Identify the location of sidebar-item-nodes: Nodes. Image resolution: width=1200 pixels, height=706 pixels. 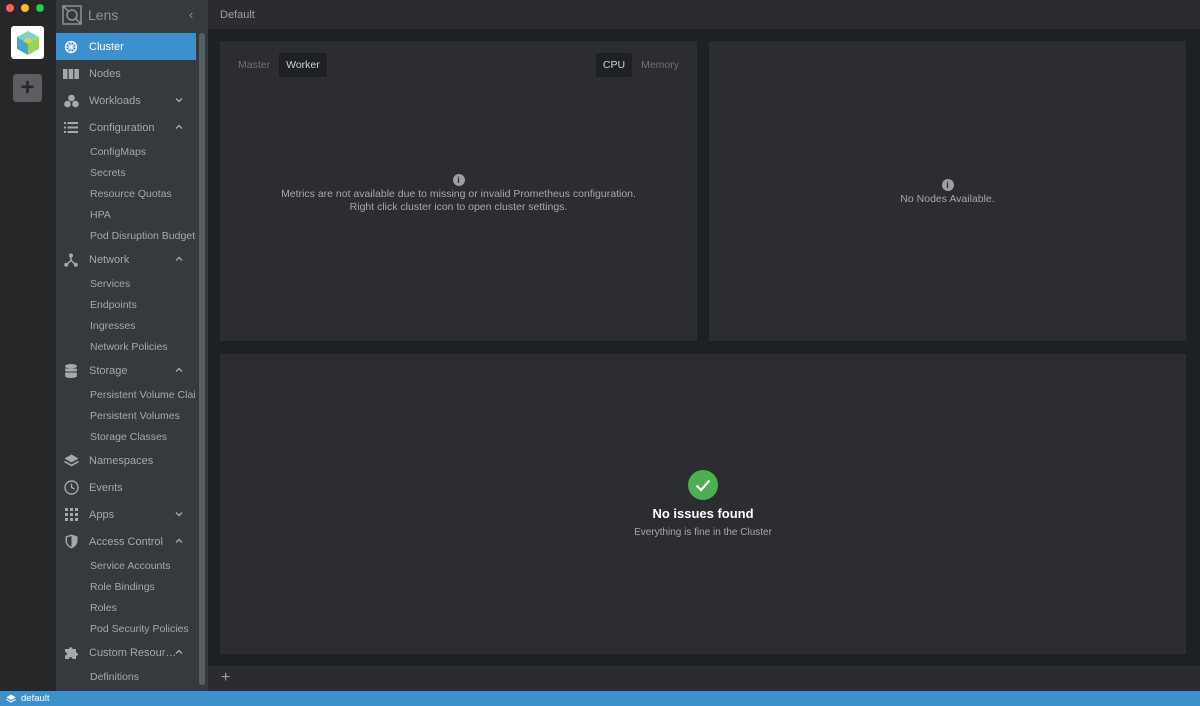
(126, 73).